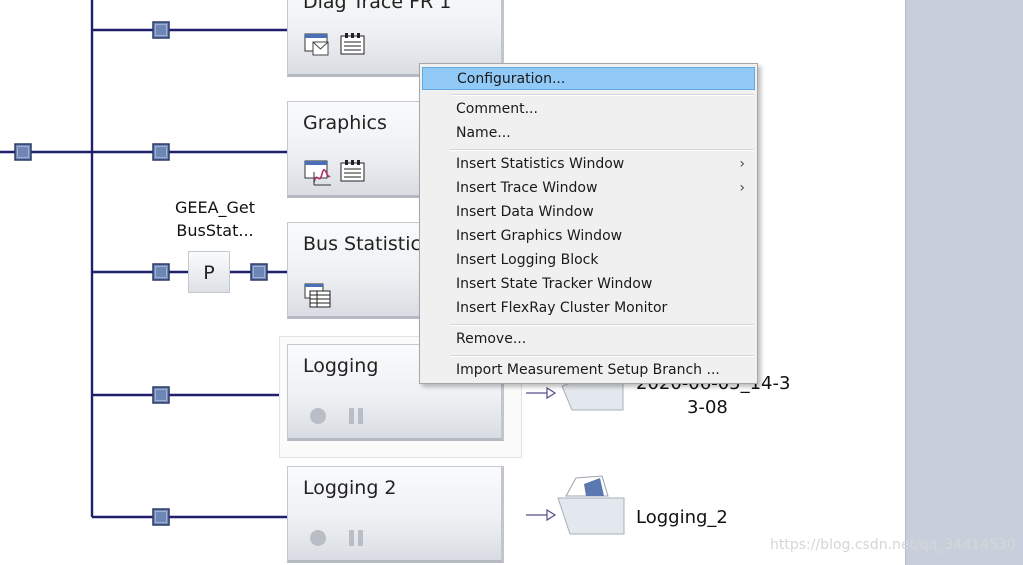 Image resolution: width=1023 pixels, height=565 pixels. What do you see at coordinates (345, 123) in the screenshot?
I see `block-title: Graphics` at bounding box center [345, 123].